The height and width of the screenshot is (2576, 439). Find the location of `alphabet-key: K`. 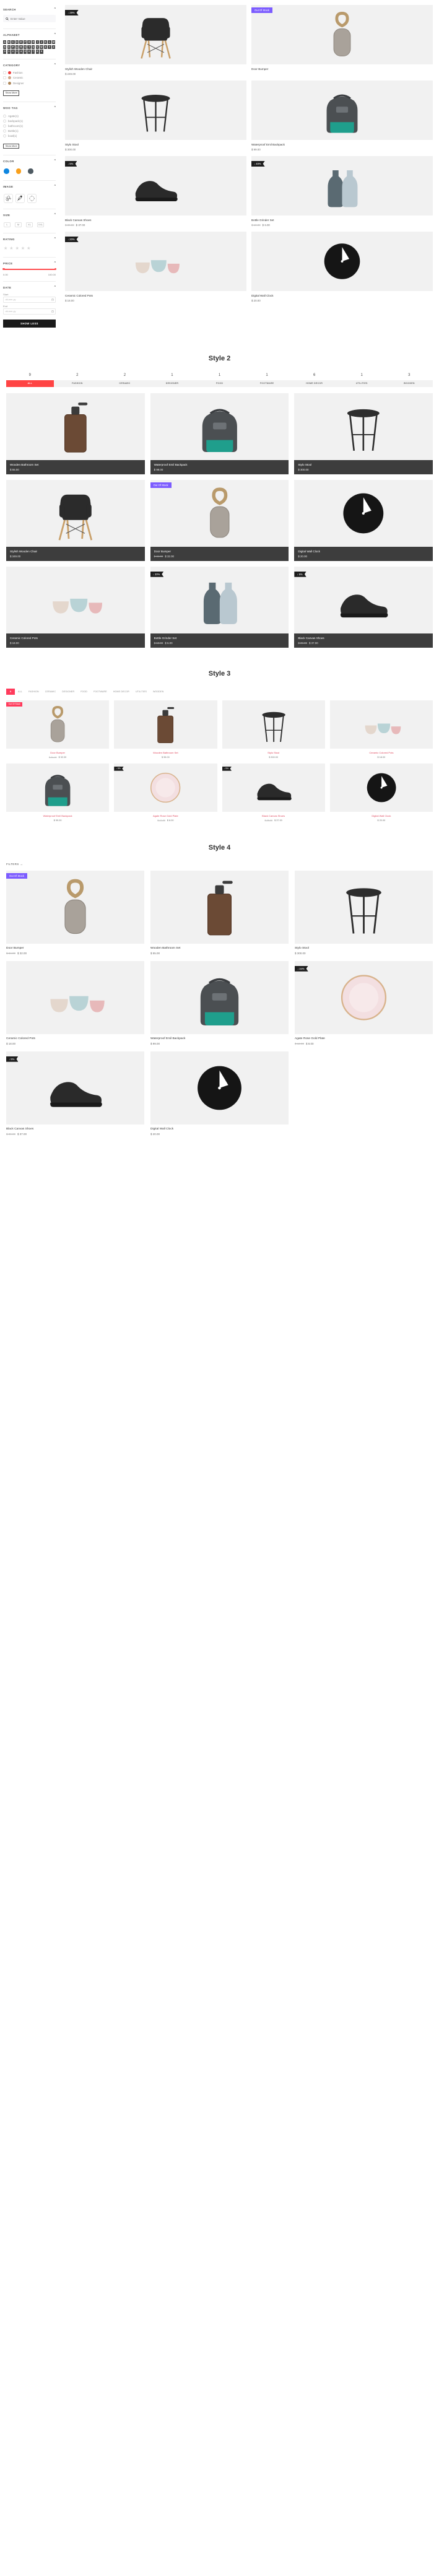

alphabet-key: K is located at coordinates (46, 42).